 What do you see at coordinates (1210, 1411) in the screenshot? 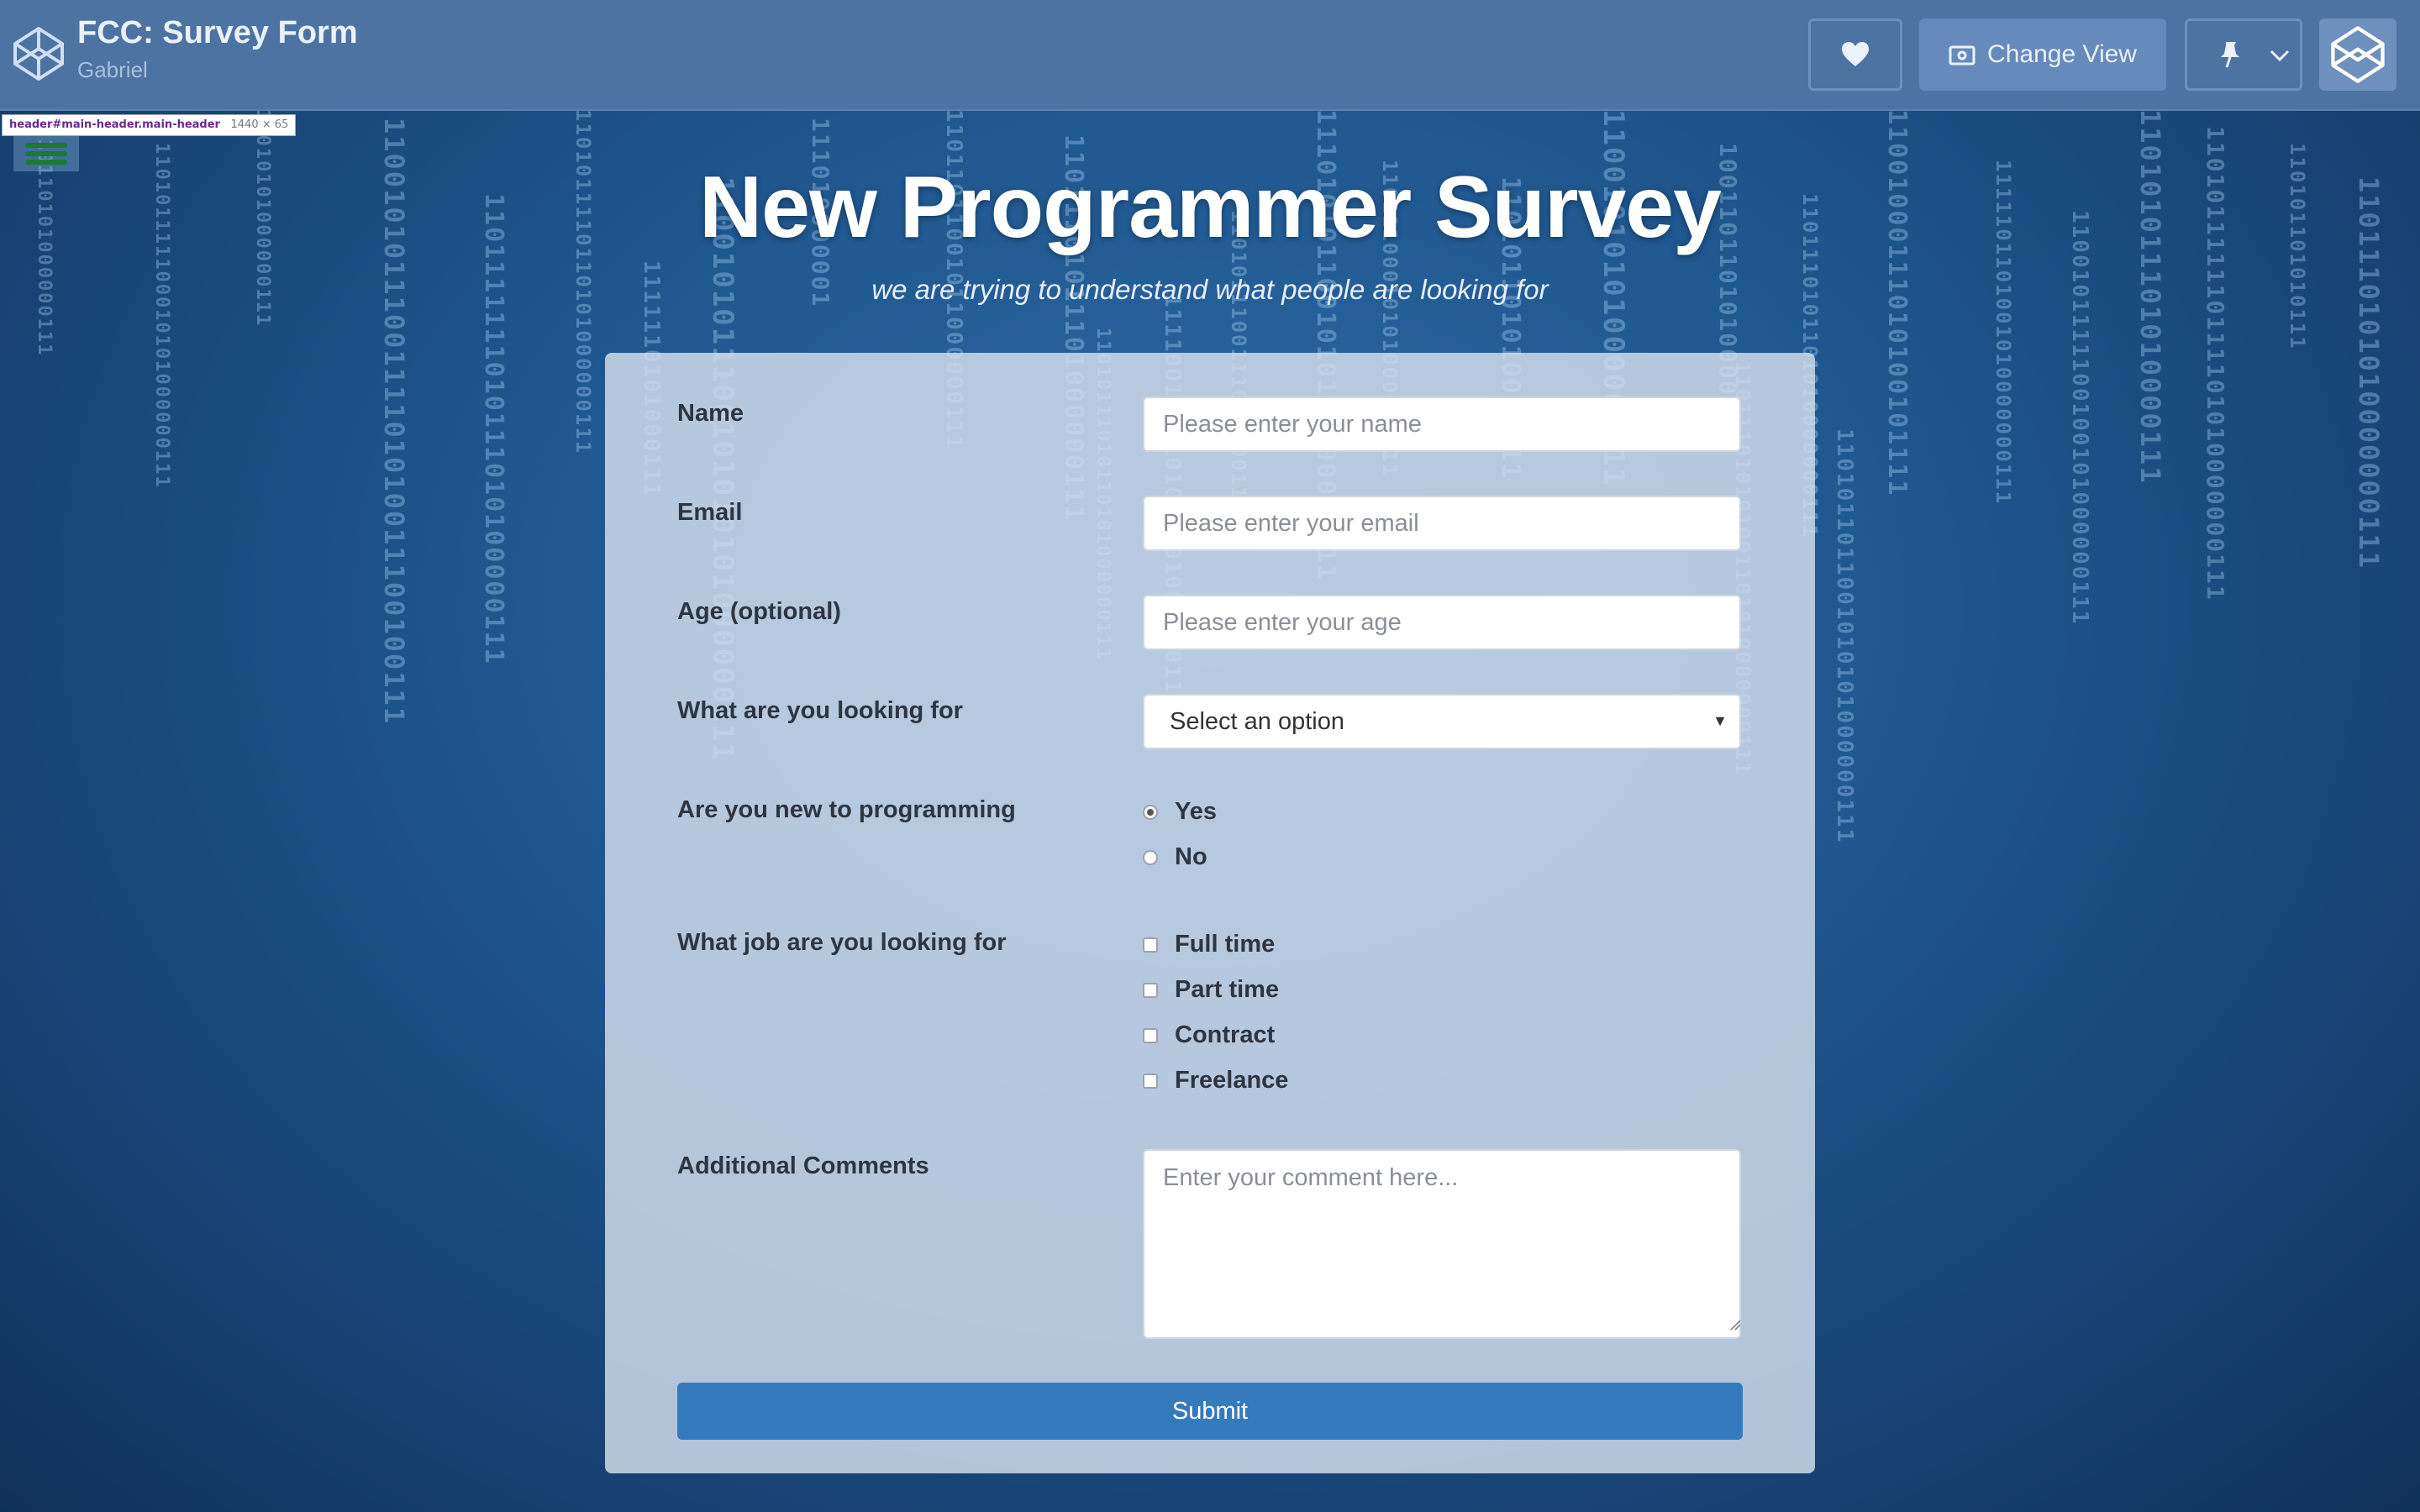
I see `submit-button: Submit` at bounding box center [1210, 1411].